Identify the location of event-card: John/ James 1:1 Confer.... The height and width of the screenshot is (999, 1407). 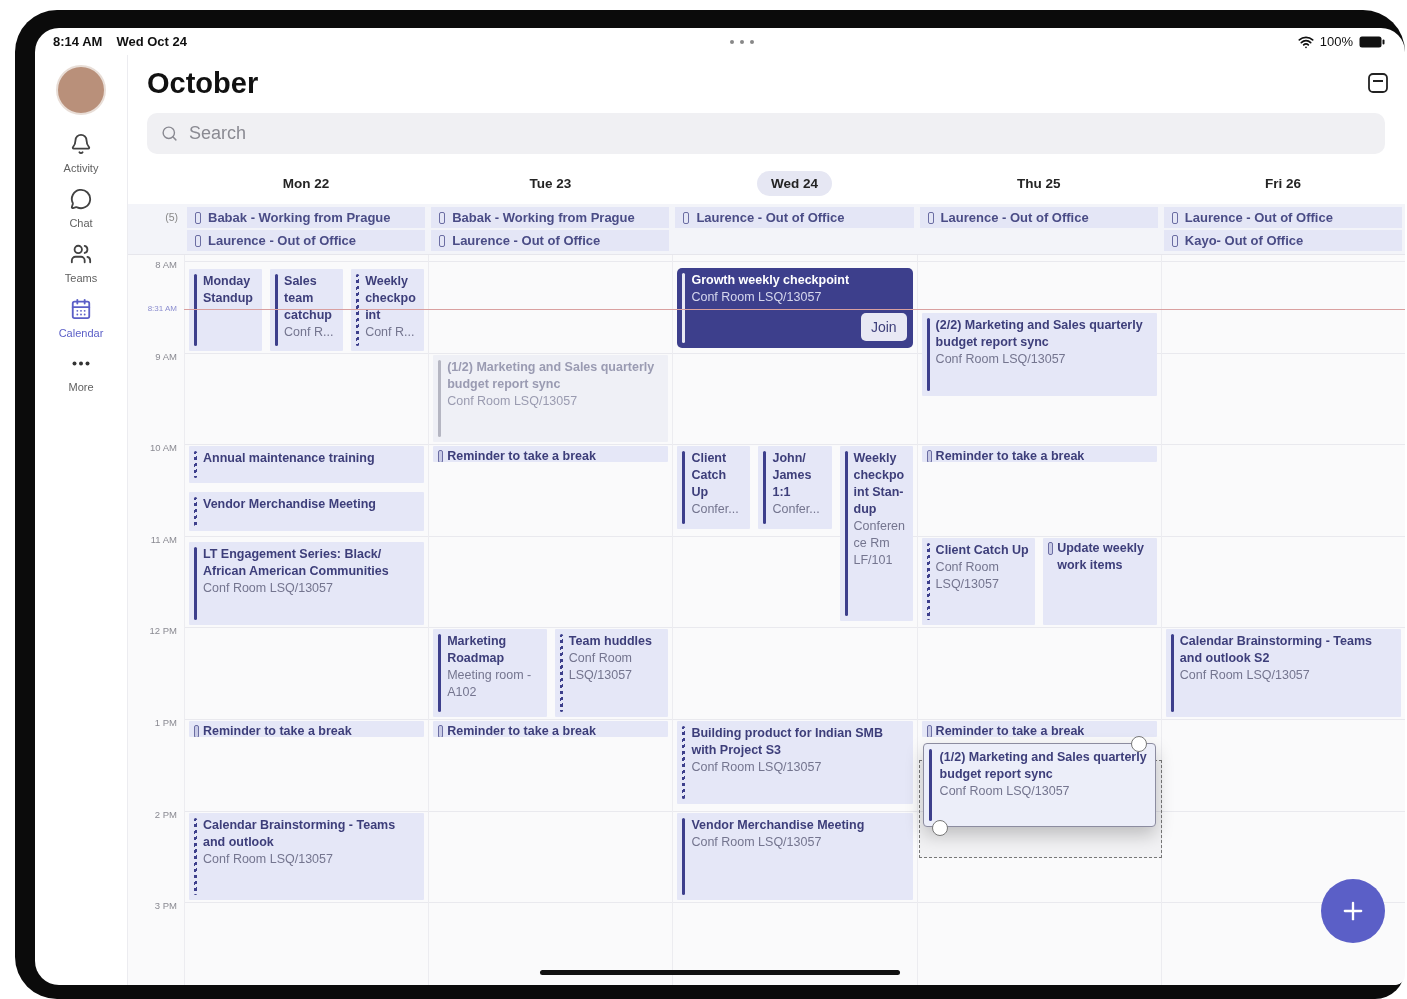
(795, 488).